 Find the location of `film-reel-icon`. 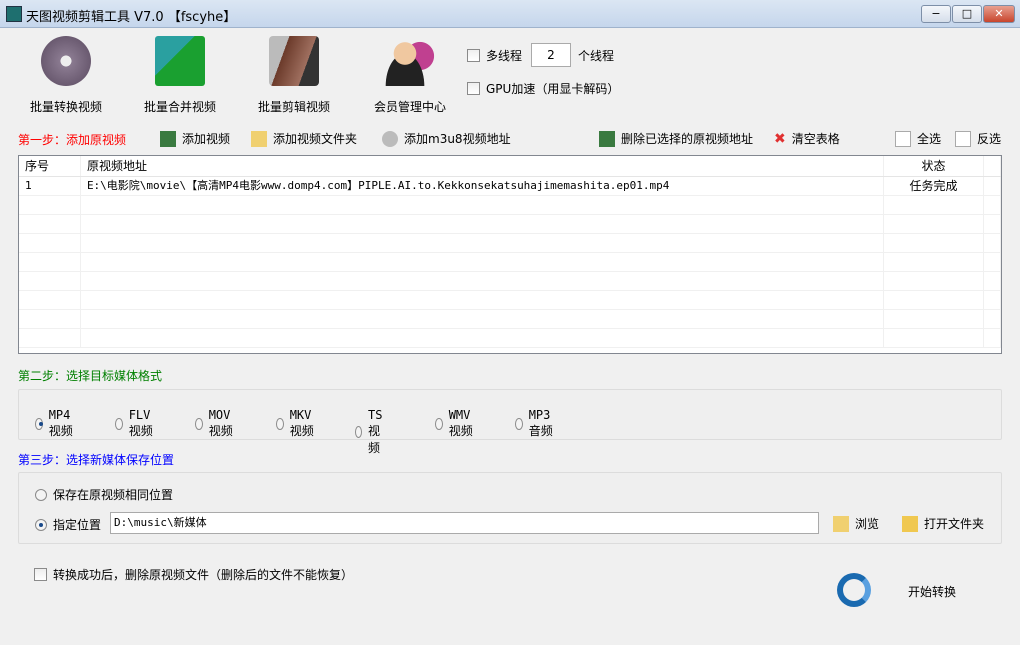

film-reel-icon is located at coordinates (66, 61).